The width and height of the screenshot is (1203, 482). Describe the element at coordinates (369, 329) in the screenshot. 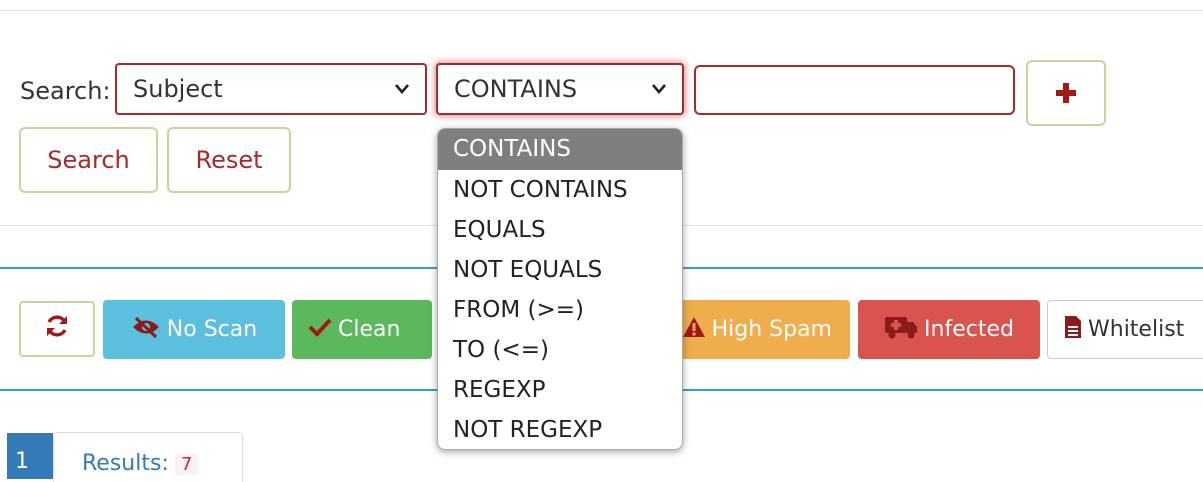

I see `clean-label: Clean` at that location.